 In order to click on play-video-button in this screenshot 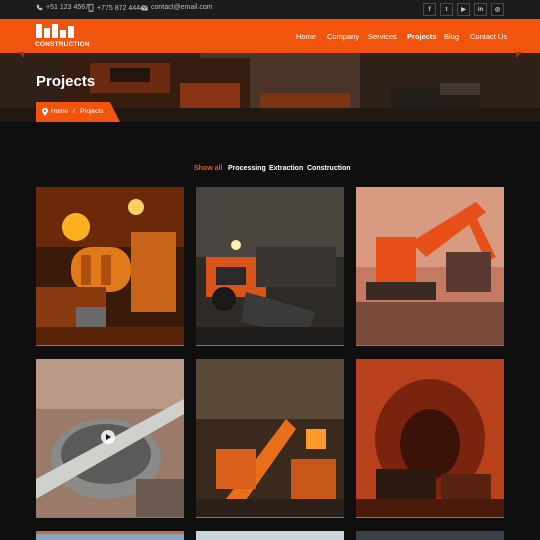, I will do `click(108, 437)`.